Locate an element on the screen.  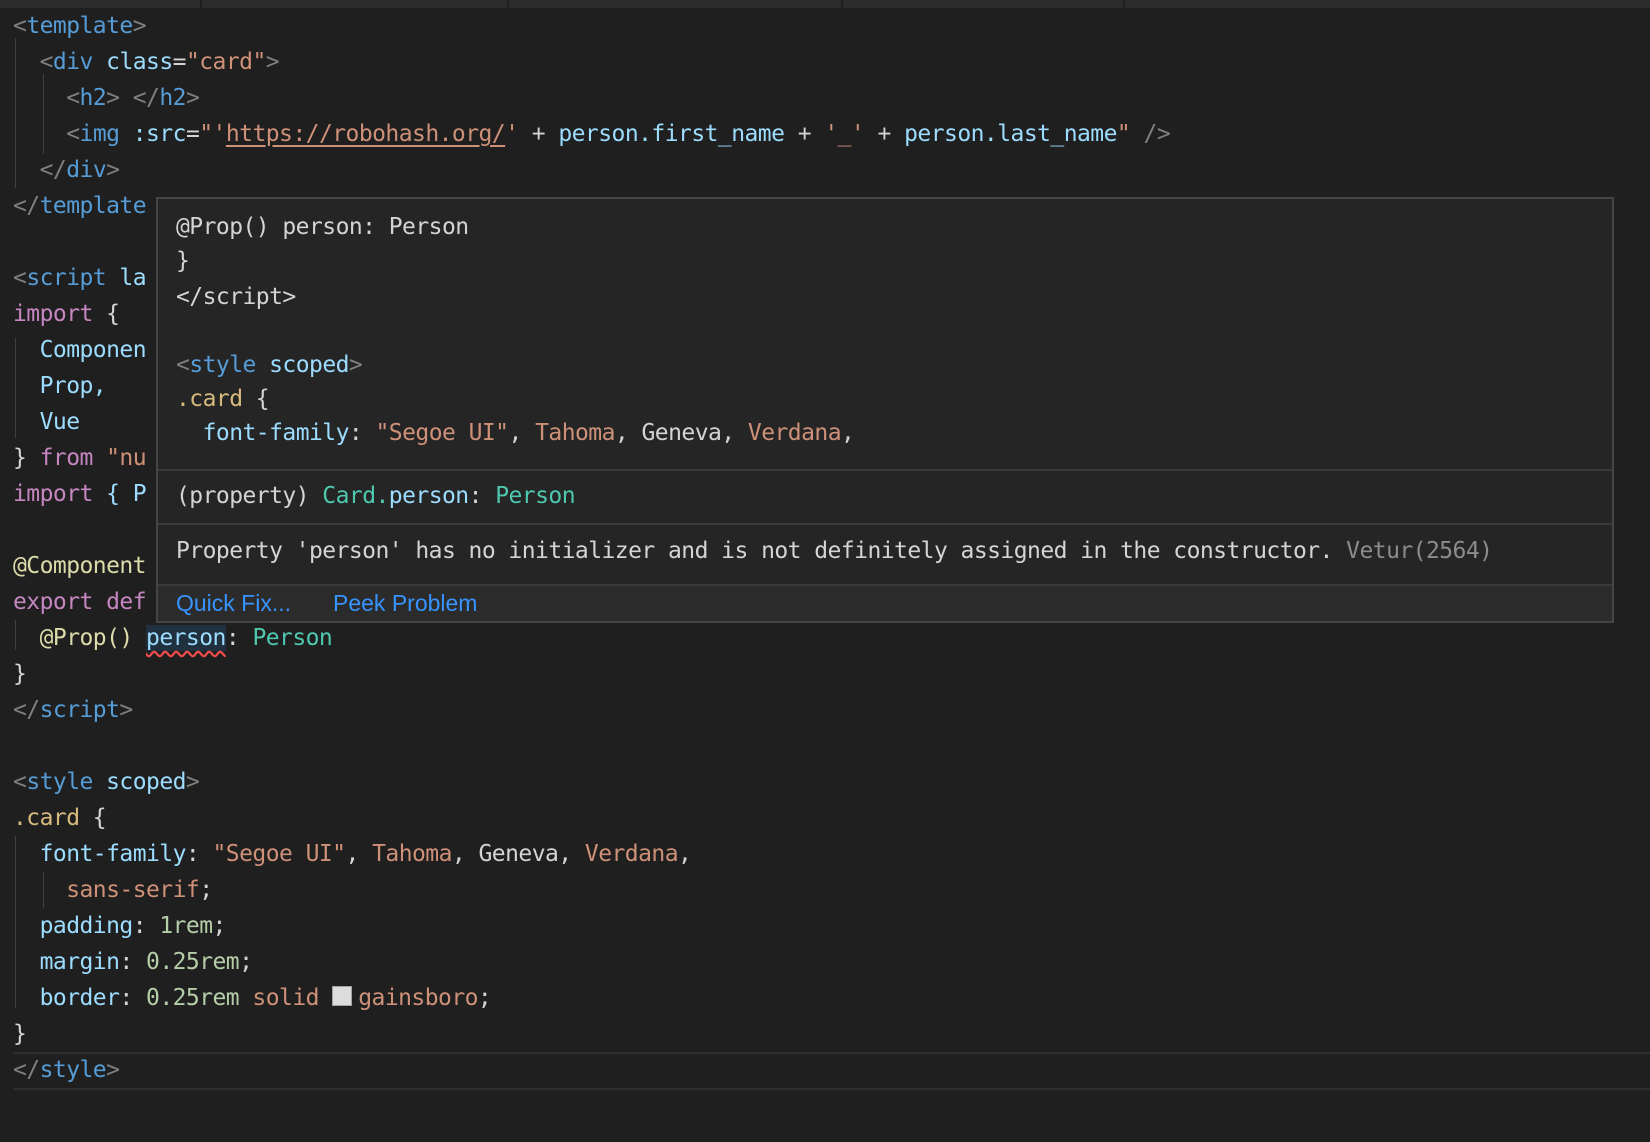
type-signature: (property) Card.person: Person is located at coordinates (376, 496).